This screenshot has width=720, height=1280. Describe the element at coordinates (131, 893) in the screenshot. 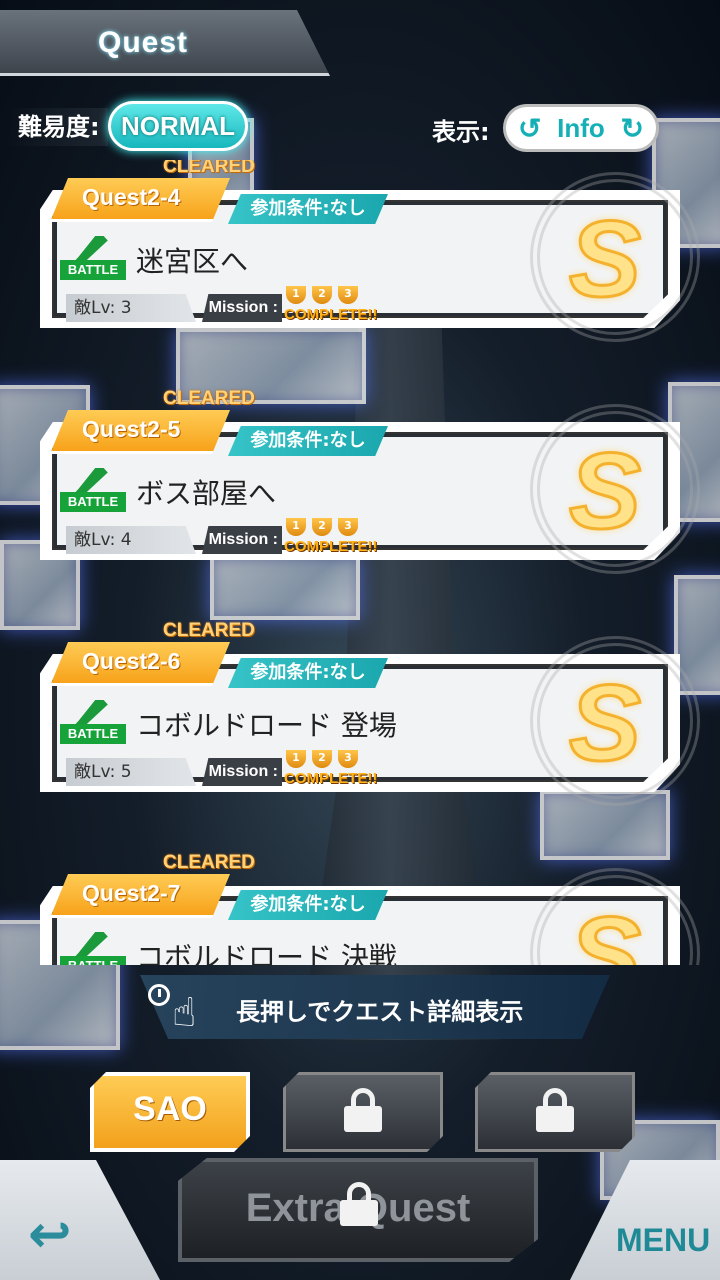

I see `quest-id: Quest2-7` at that location.